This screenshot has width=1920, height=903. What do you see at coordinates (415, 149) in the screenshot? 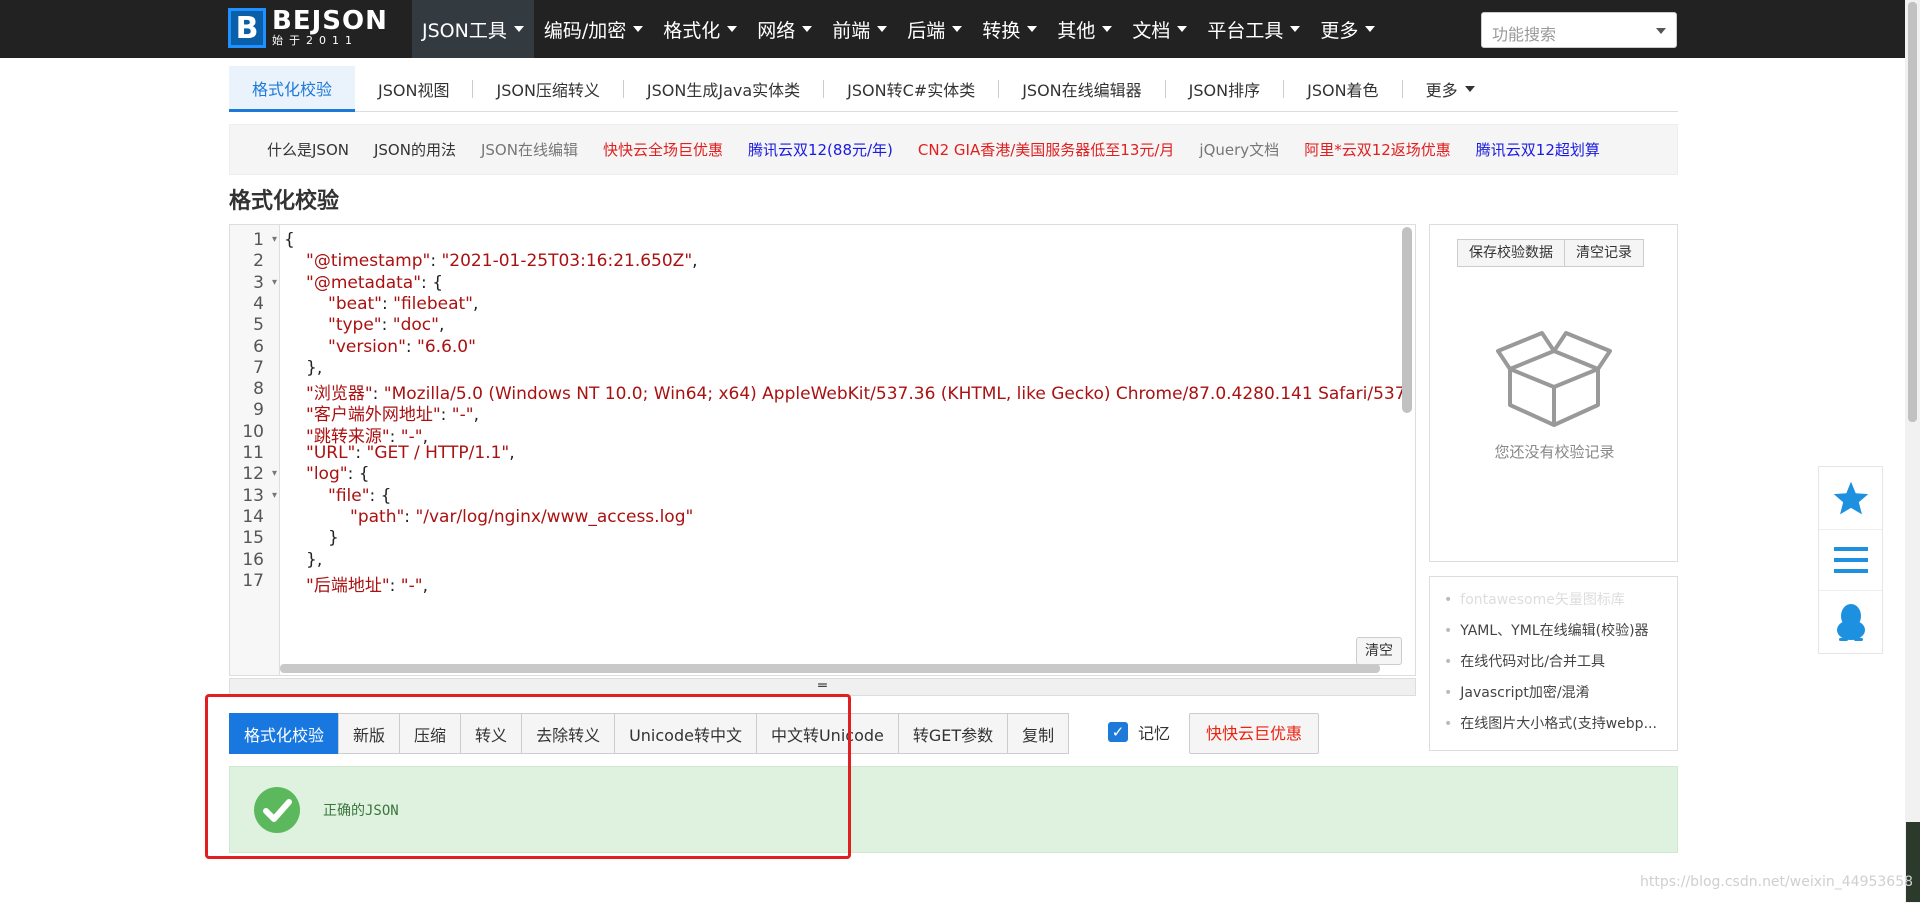
I see `top-link: JSON的用法` at bounding box center [415, 149].